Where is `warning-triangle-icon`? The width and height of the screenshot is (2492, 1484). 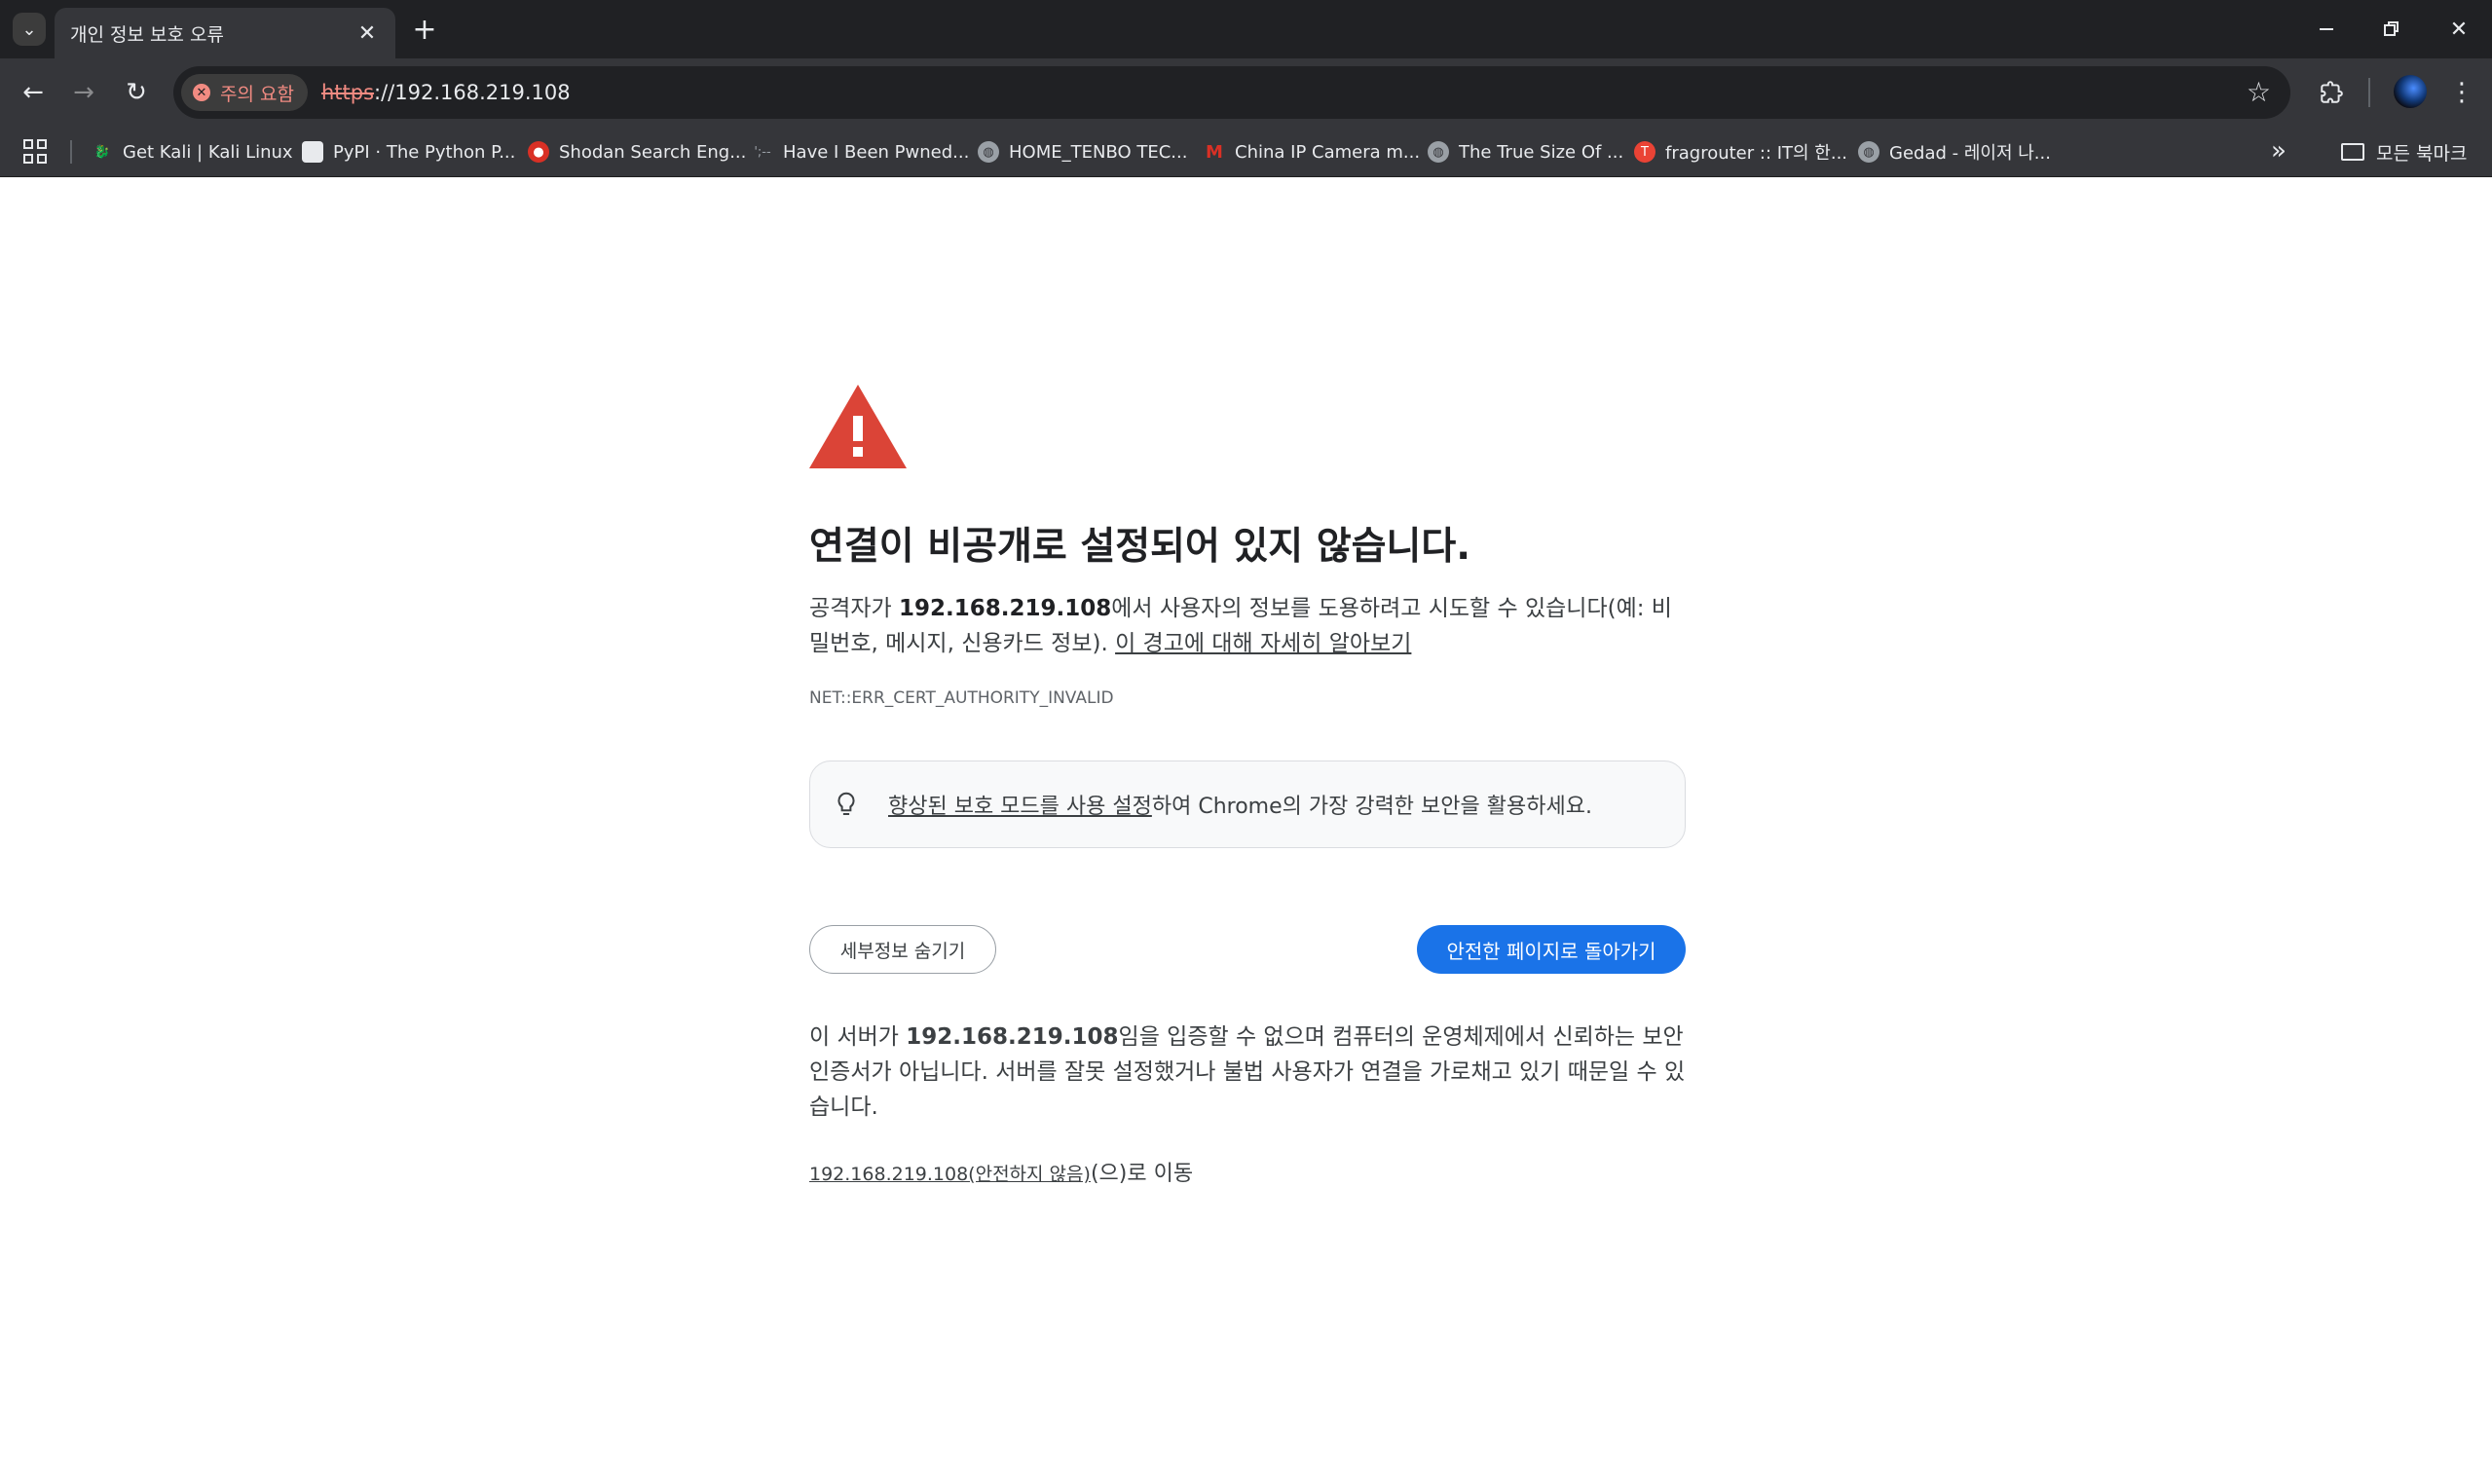 warning-triangle-icon is located at coordinates (858, 426).